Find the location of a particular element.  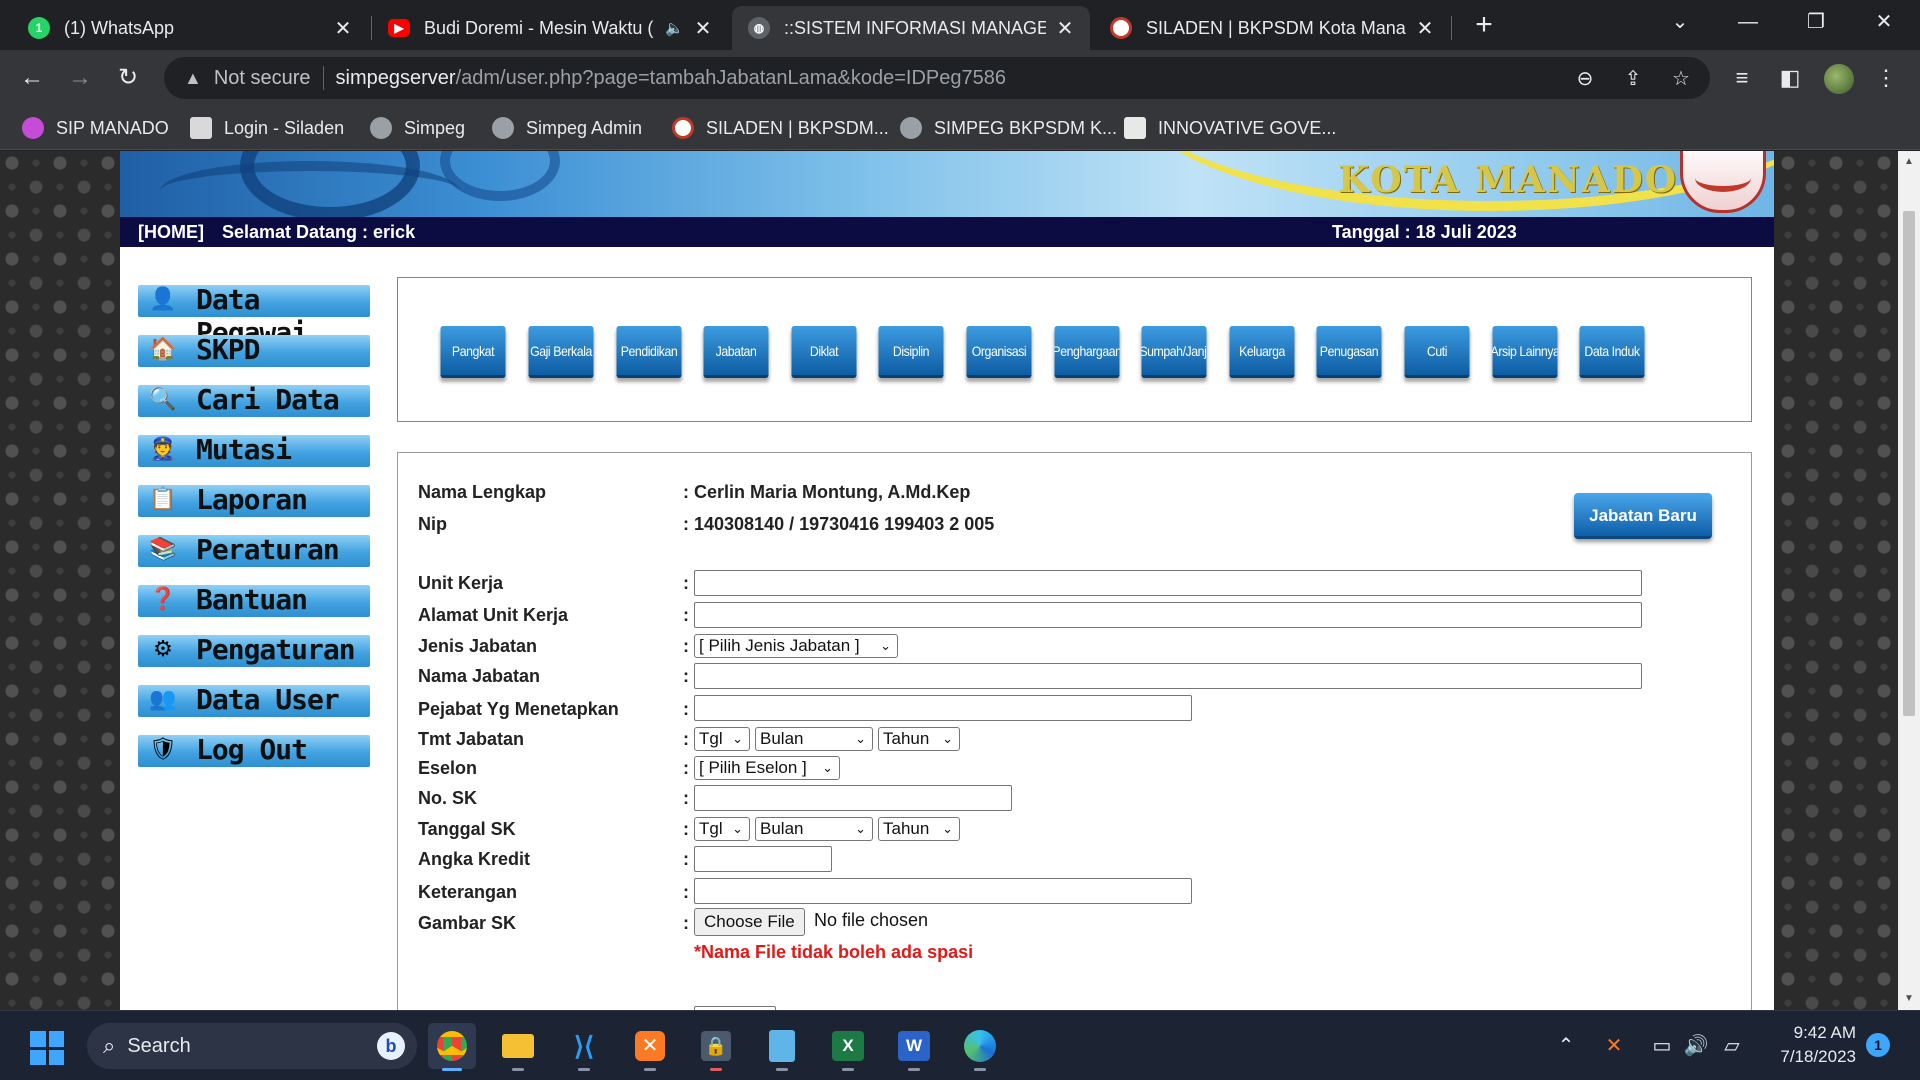

sidebar-item-cari-data: 🔍 Cari Data is located at coordinates (255, 398).